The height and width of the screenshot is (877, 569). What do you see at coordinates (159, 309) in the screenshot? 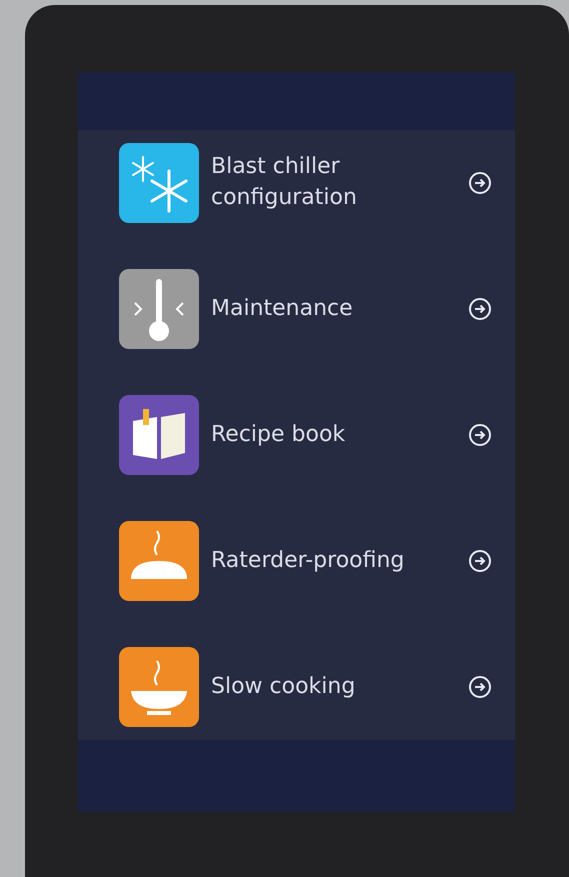
I see `thermometer-icon` at bounding box center [159, 309].